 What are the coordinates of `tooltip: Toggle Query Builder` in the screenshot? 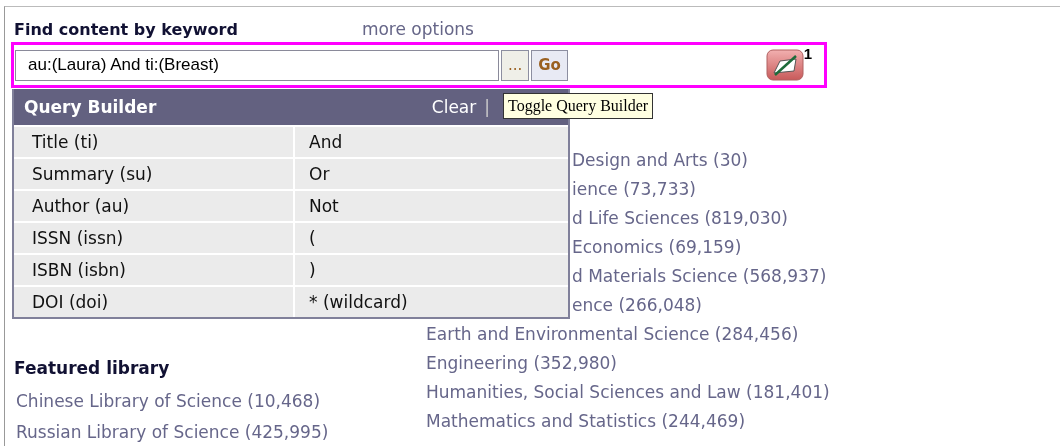 It's located at (578, 106).